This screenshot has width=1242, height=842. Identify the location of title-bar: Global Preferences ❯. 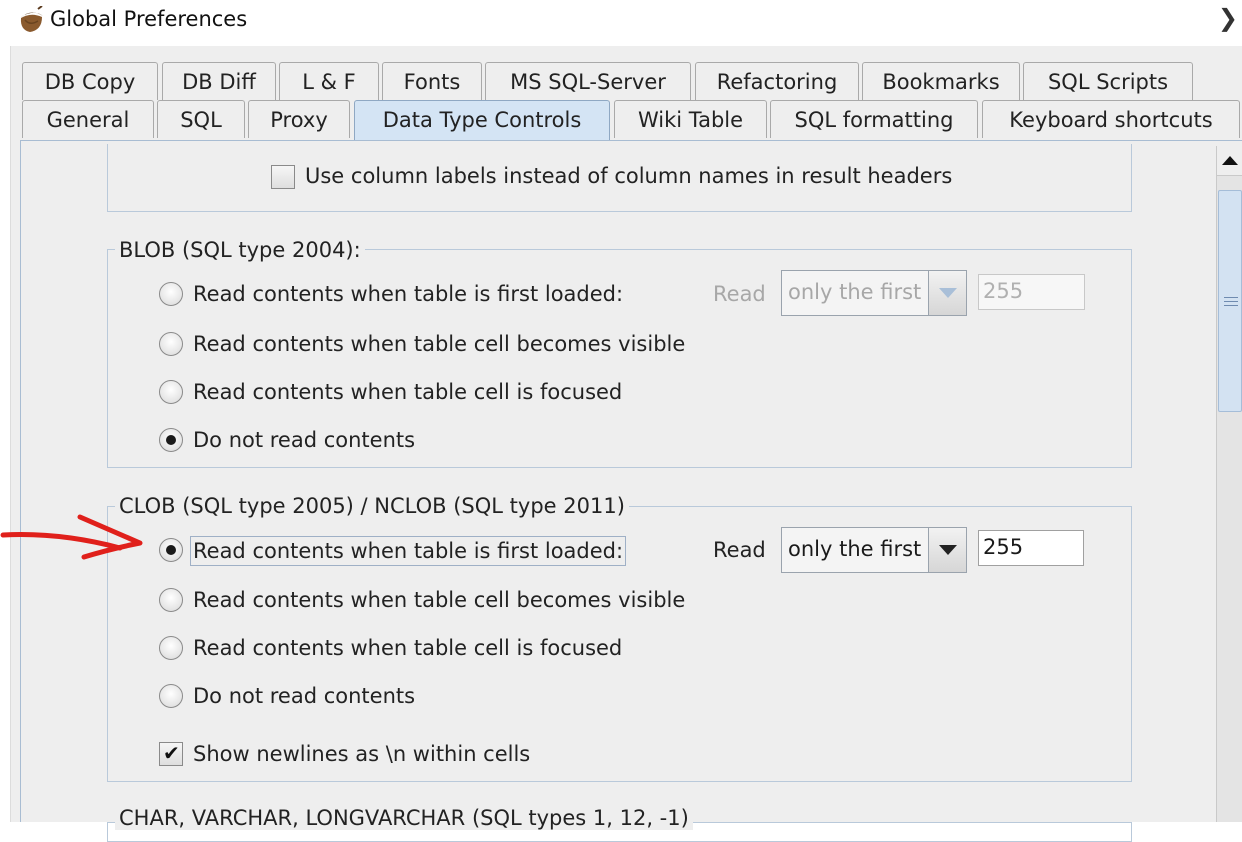
(621, 22).